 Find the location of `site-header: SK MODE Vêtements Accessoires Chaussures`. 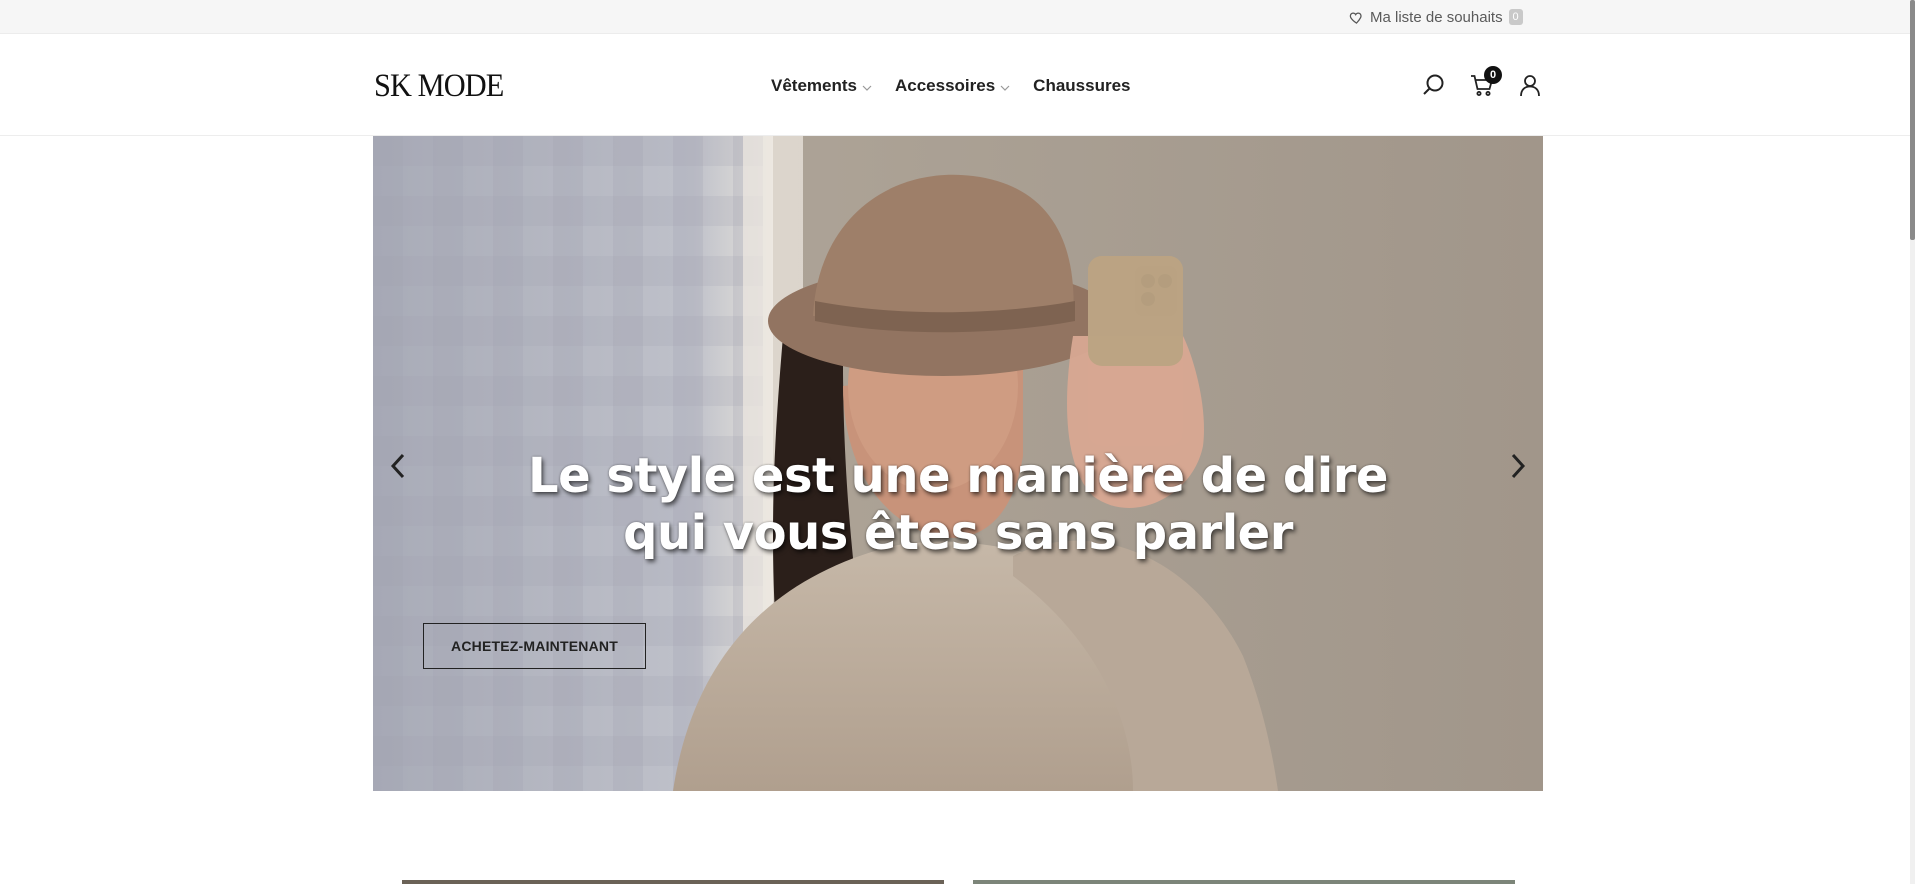

site-header: SK MODE Vêtements Accessoires Chaussures is located at coordinates (957, 85).